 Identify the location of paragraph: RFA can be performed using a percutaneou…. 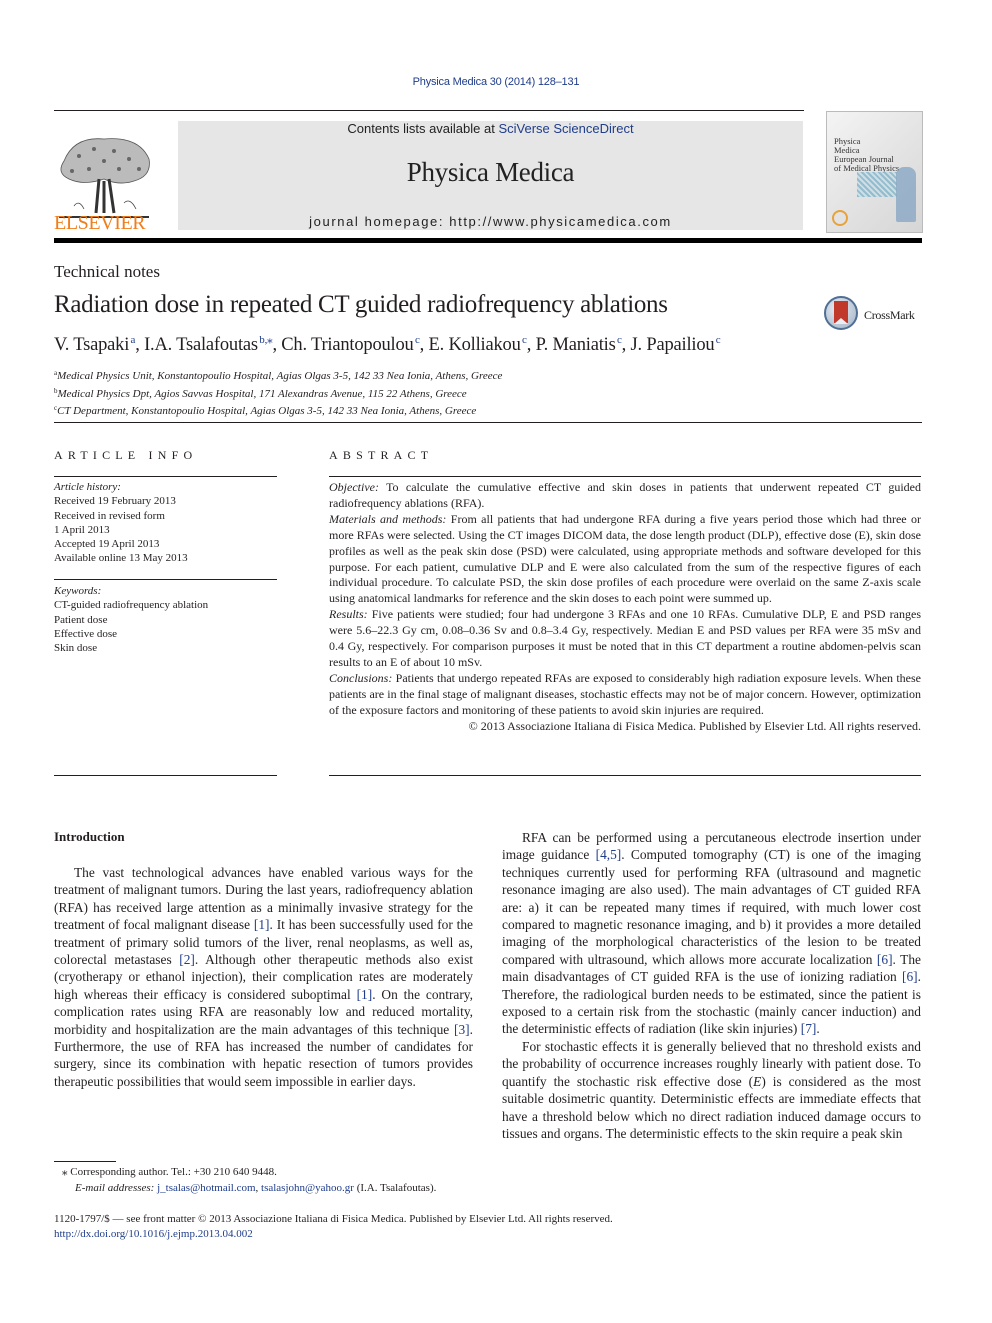
(711, 933).